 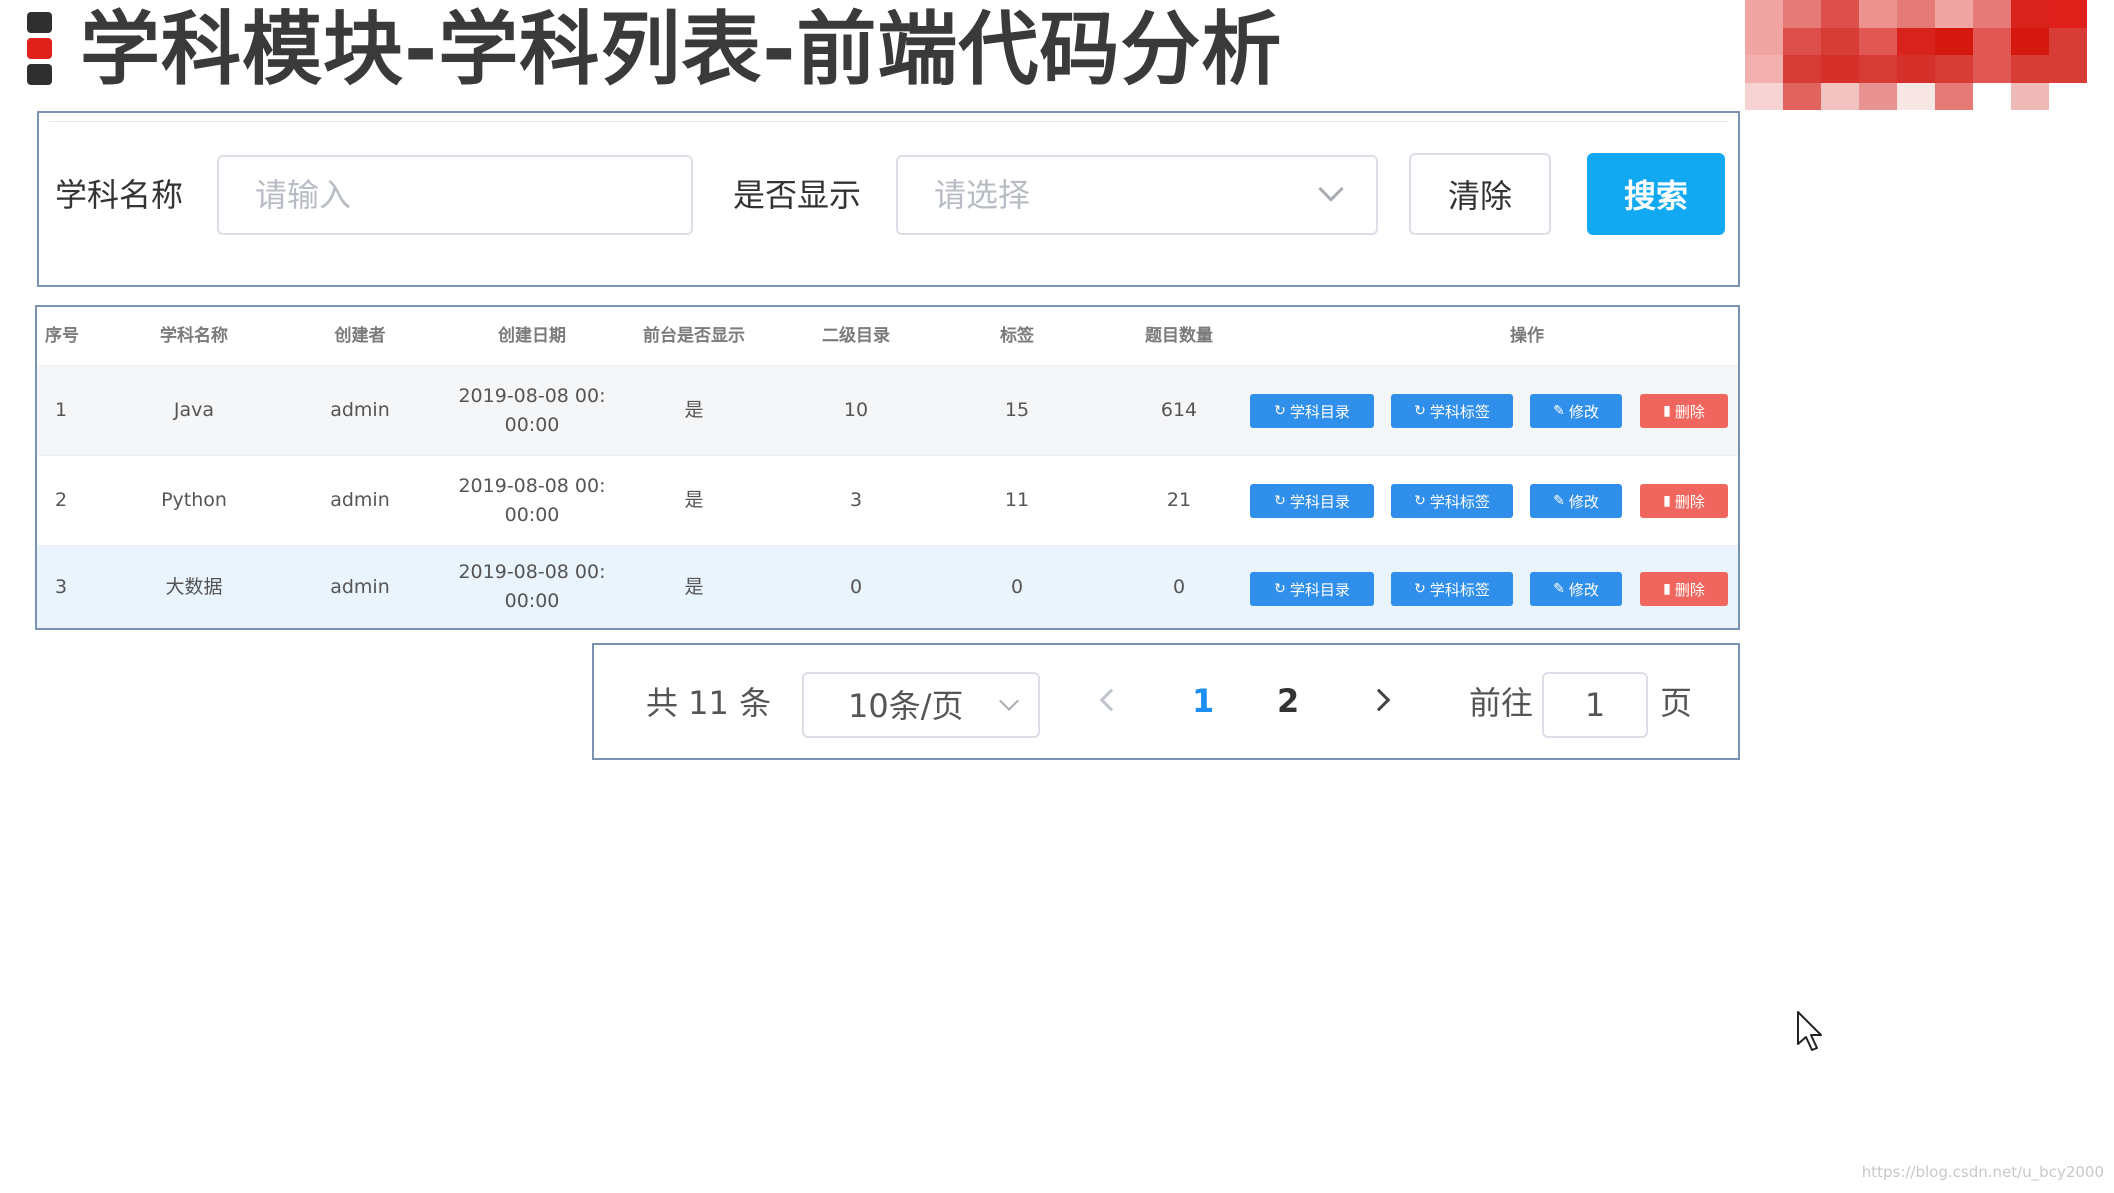 I want to click on page-size-select: 10条/页, so click(x=921, y=705).